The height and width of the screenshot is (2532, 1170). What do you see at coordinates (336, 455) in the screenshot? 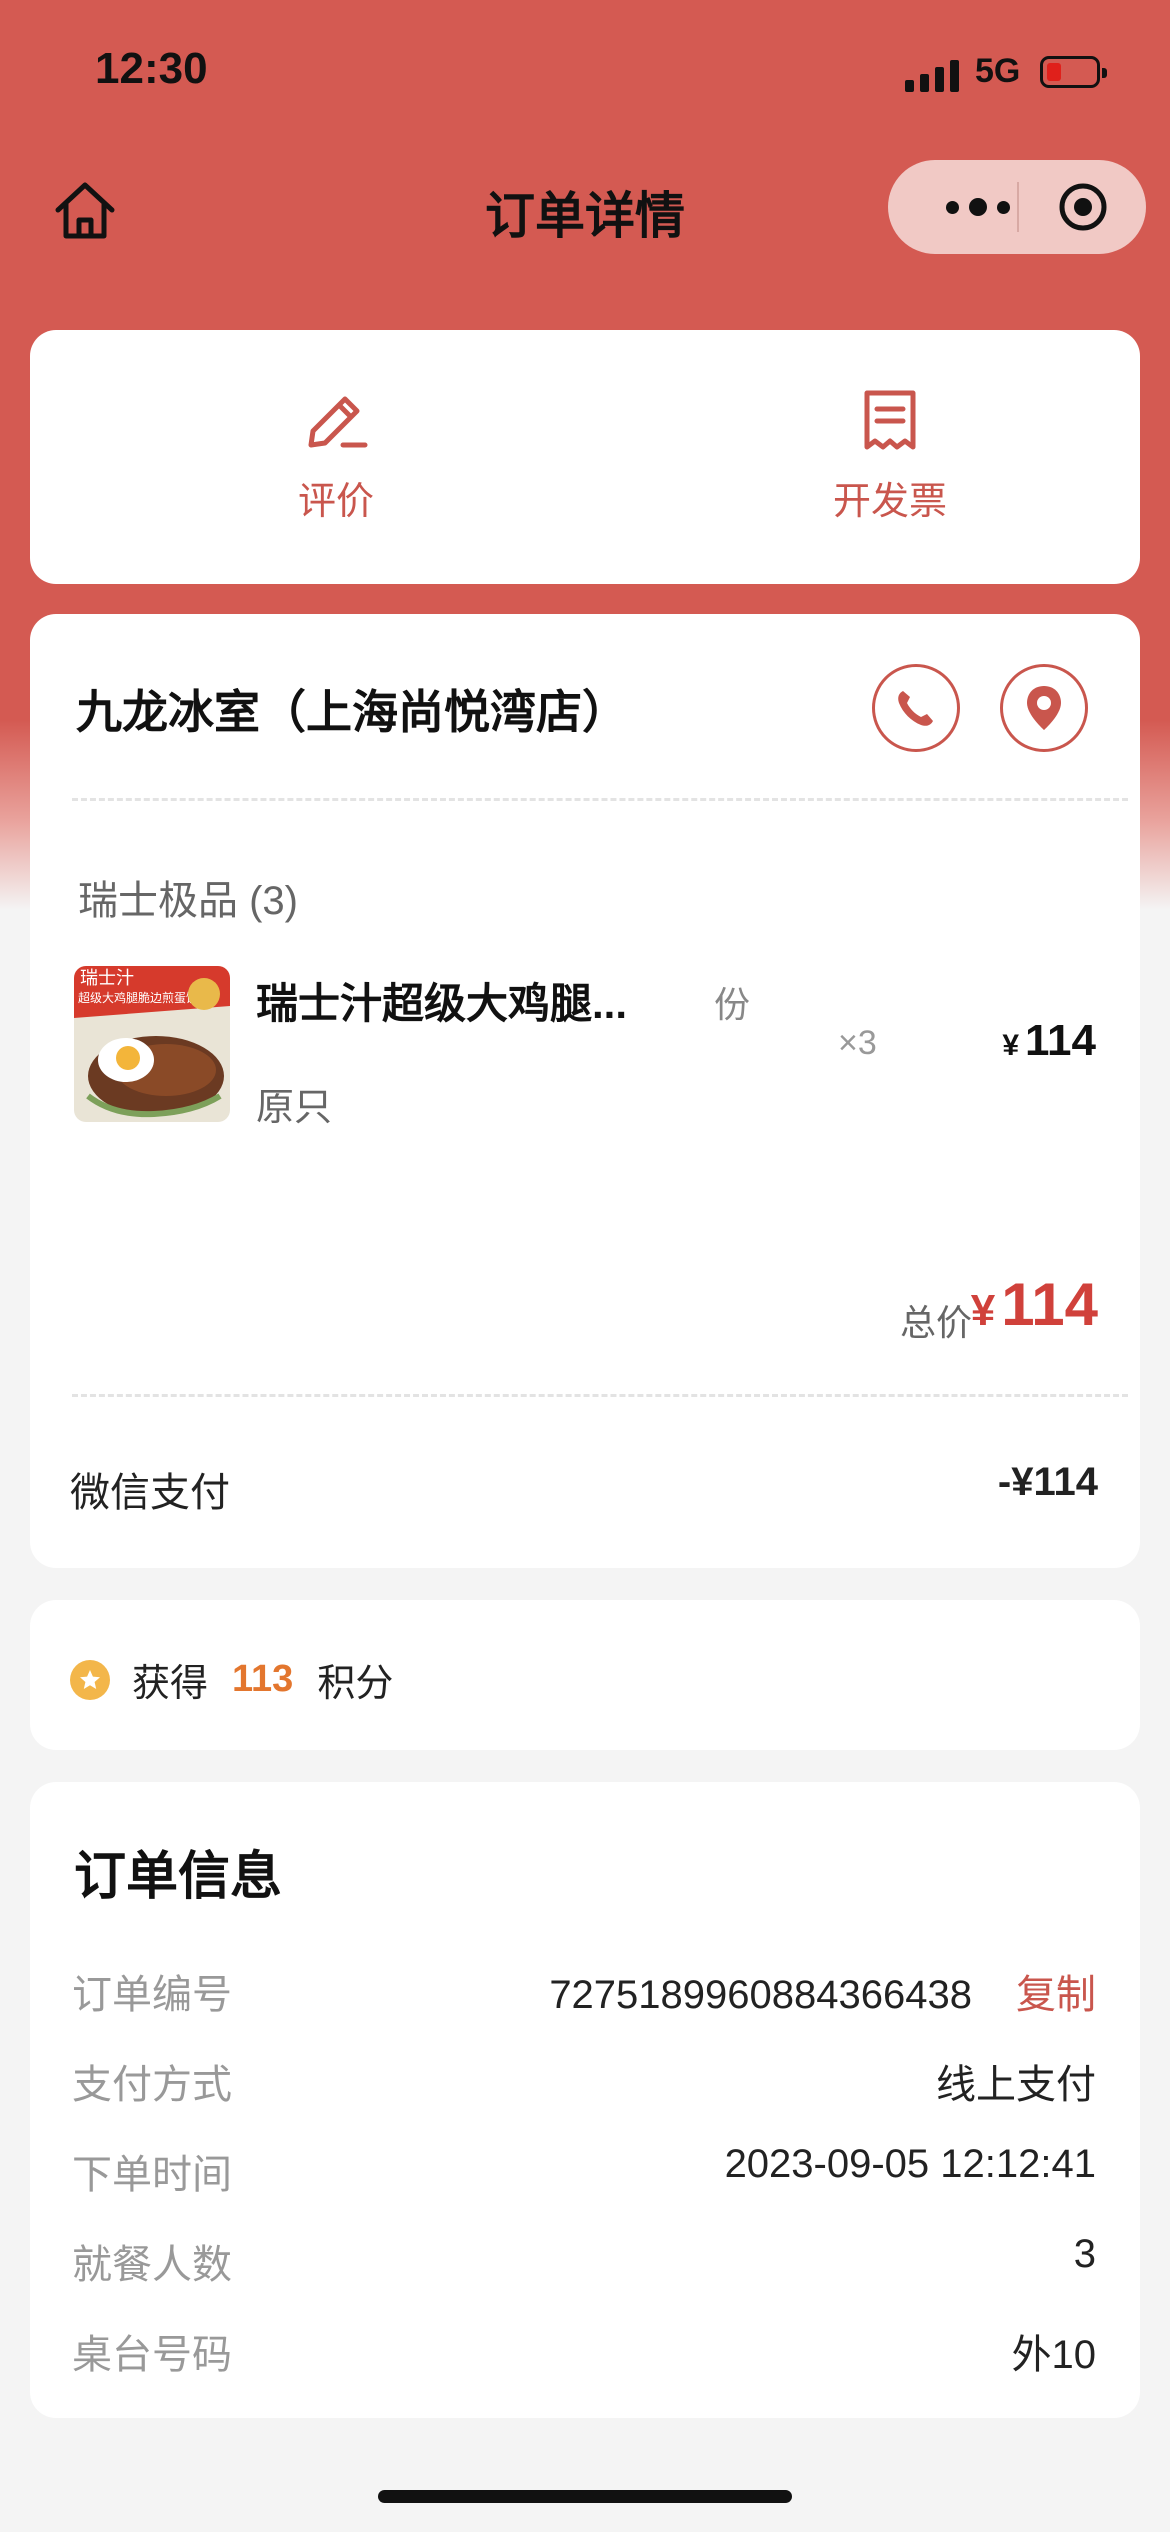
I see `review-button: 评价` at bounding box center [336, 455].